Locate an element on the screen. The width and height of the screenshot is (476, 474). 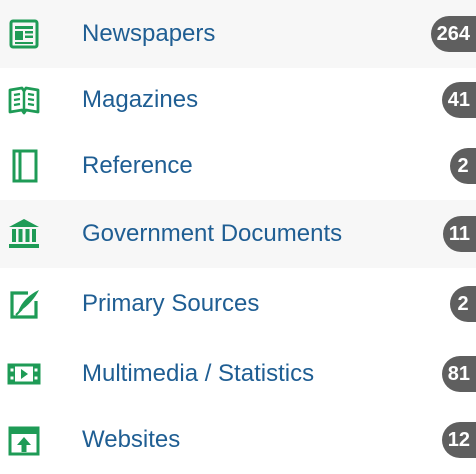
count-badge: 81 is located at coordinates (458, 374).